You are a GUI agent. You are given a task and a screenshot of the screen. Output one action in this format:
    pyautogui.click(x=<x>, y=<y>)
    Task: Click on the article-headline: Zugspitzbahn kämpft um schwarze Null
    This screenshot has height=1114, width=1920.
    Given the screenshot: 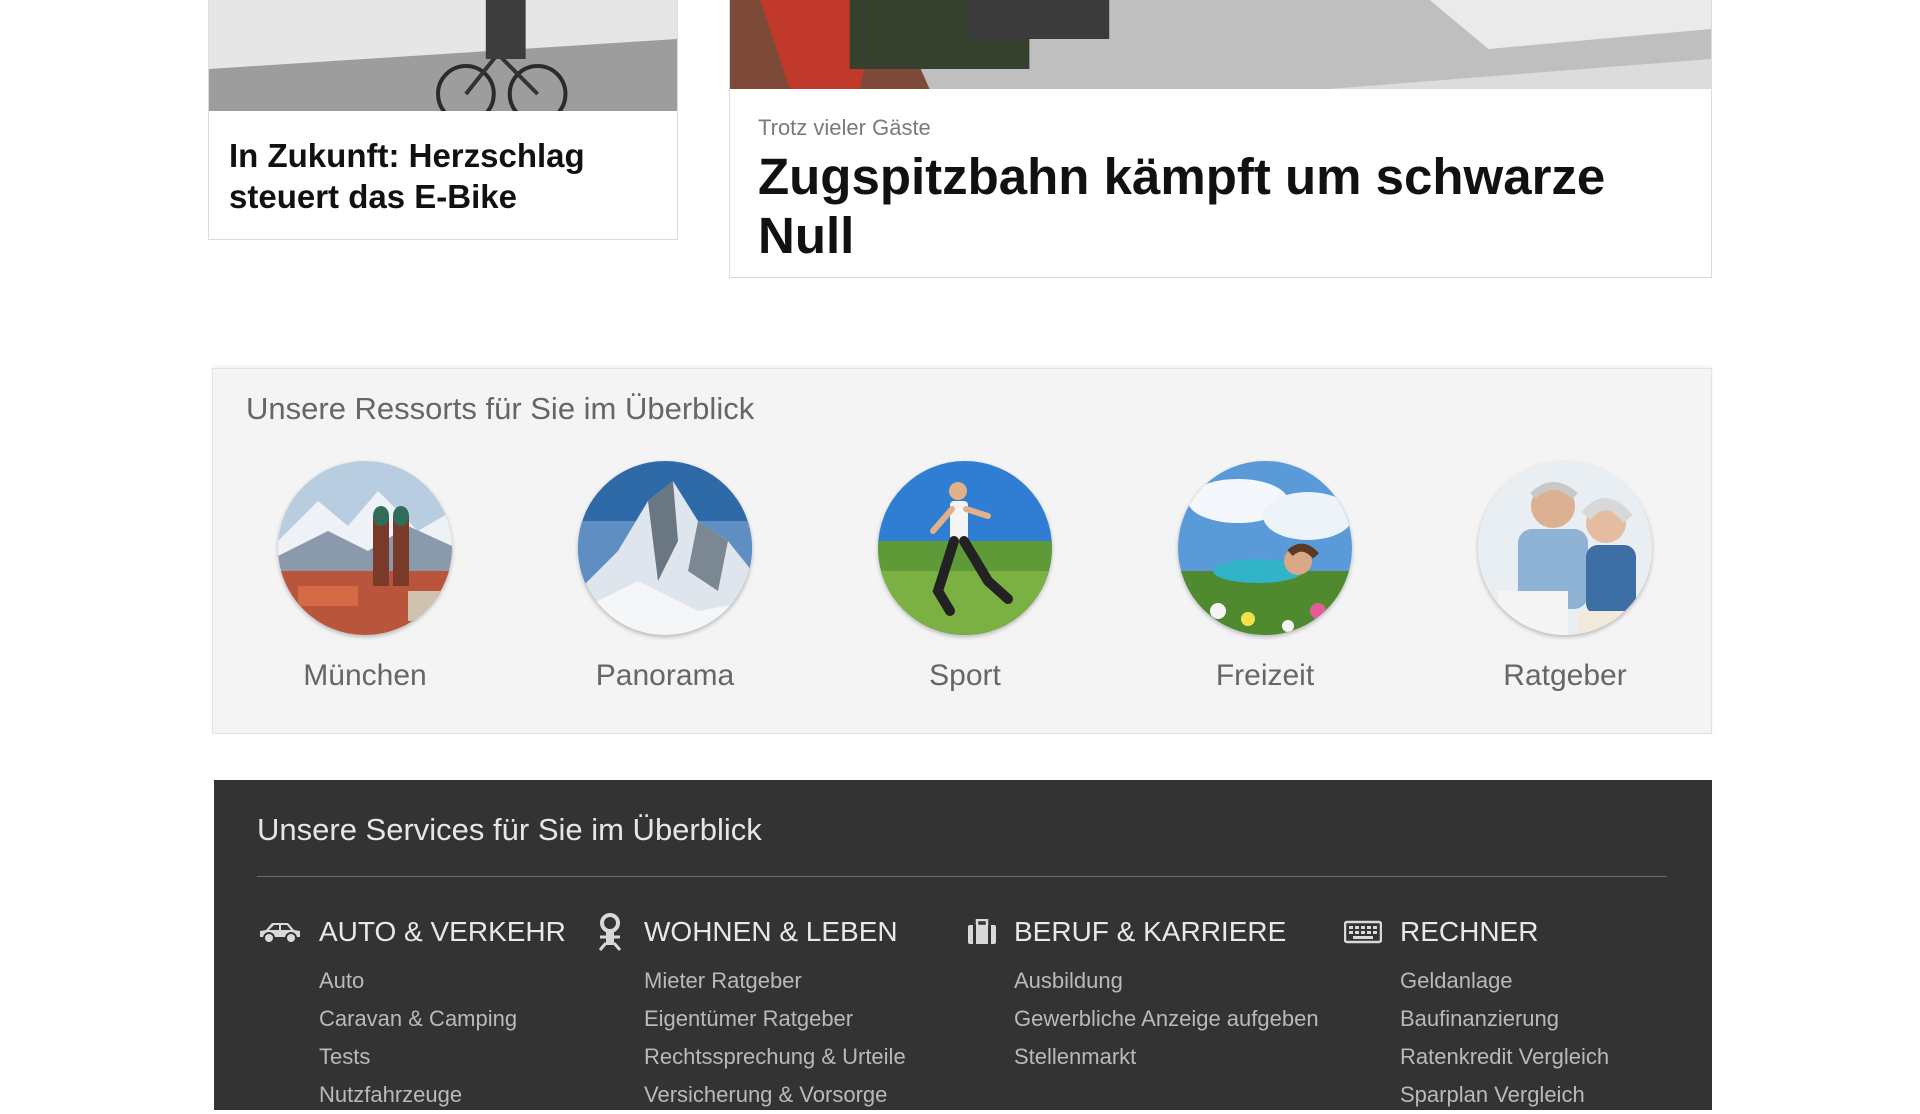 What is the action you would take?
    pyautogui.click(x=1188, y=206)
    